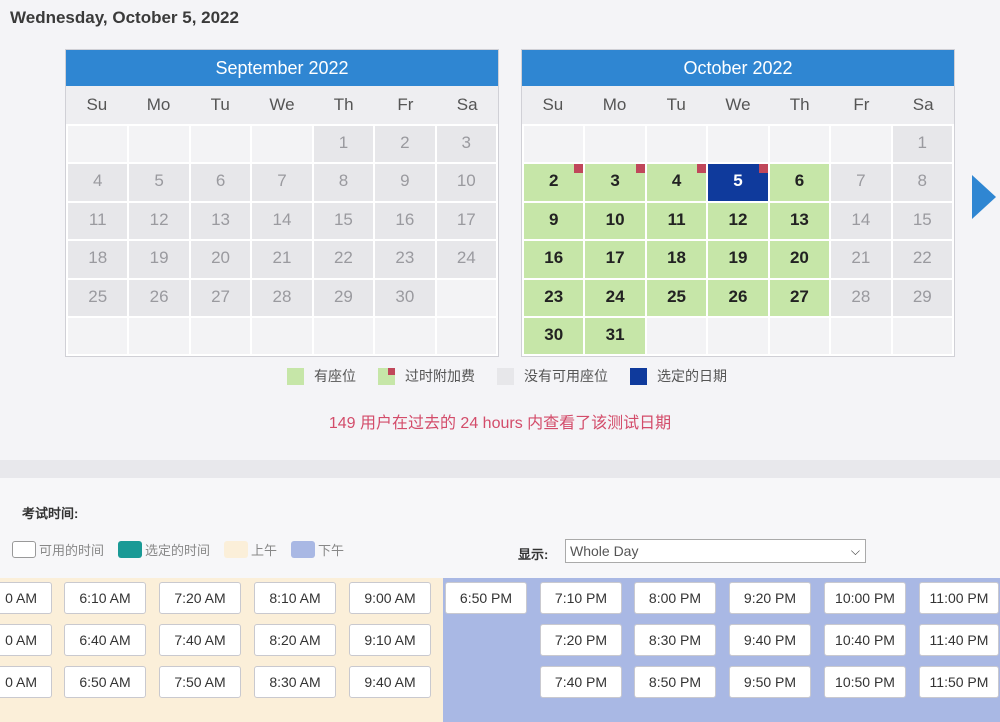  I want to click on time-slot-pm: 10:40 PM, so click(865, 640).